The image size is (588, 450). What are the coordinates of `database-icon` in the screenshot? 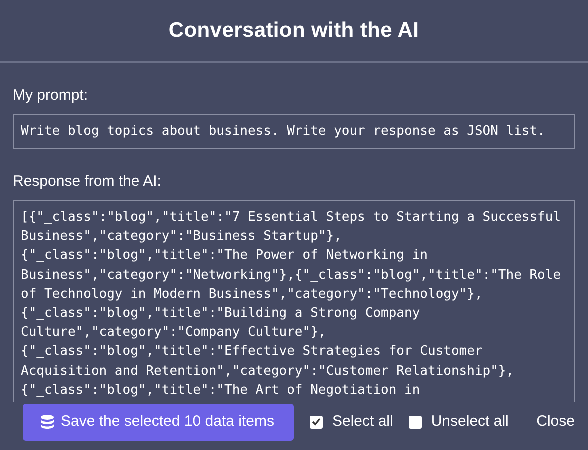 It's located at (47, 422).